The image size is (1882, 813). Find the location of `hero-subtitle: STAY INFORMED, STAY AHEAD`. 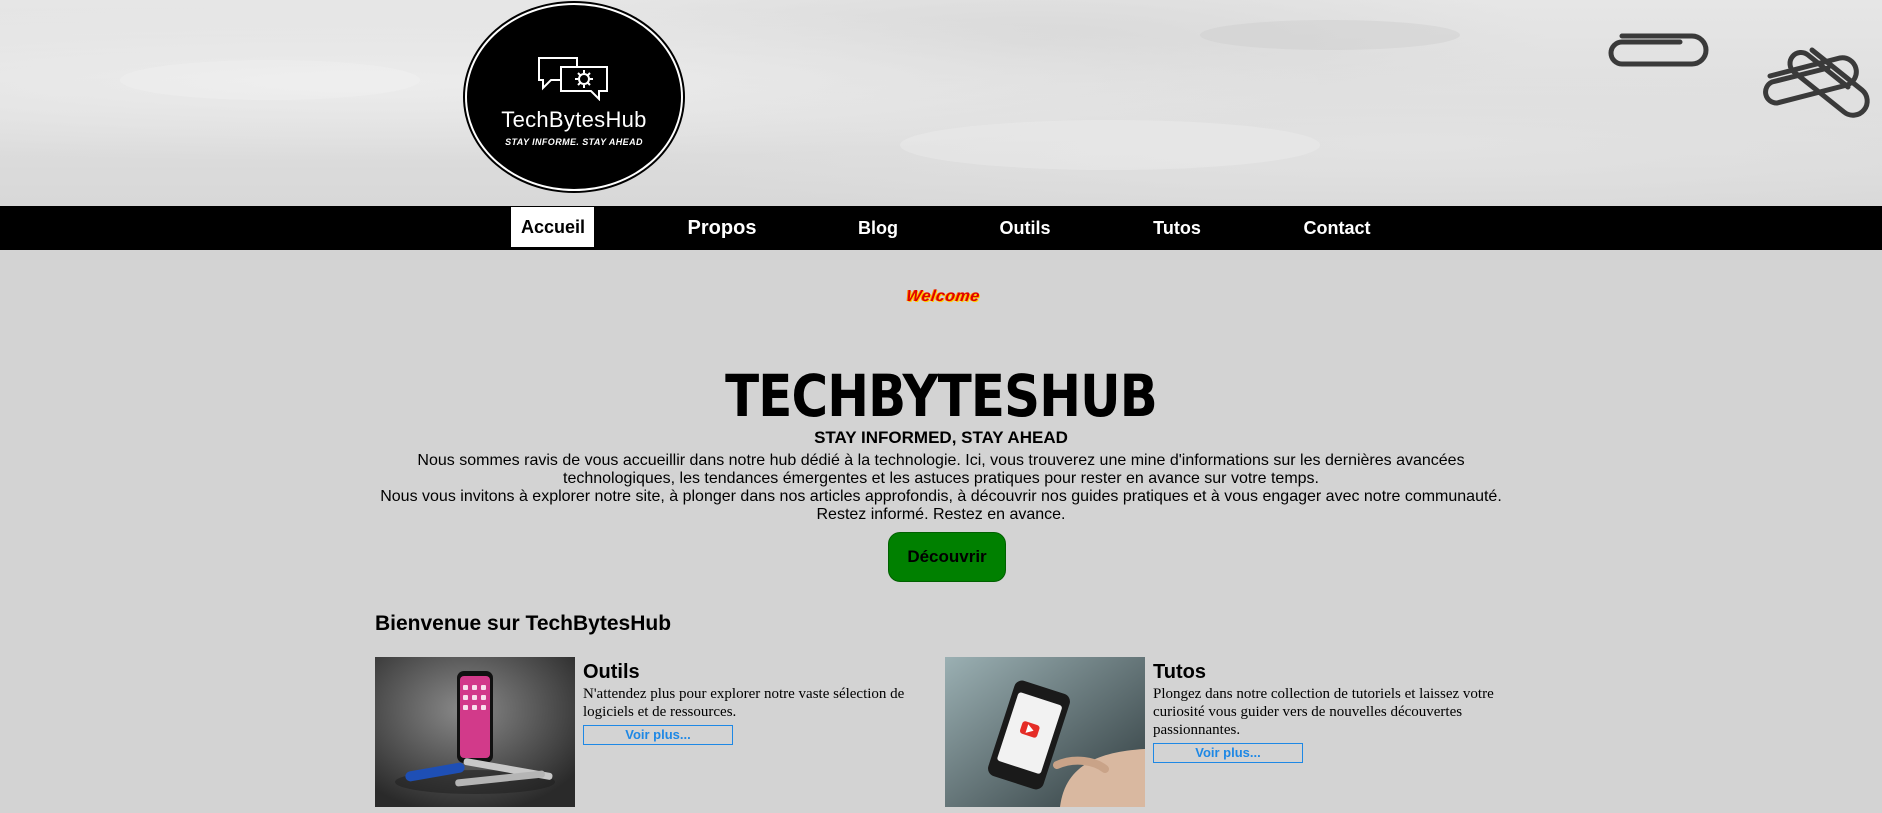

hero-subtitle: STAY INFORMED, STAY AHEAD is located at coordinates (941, 437).